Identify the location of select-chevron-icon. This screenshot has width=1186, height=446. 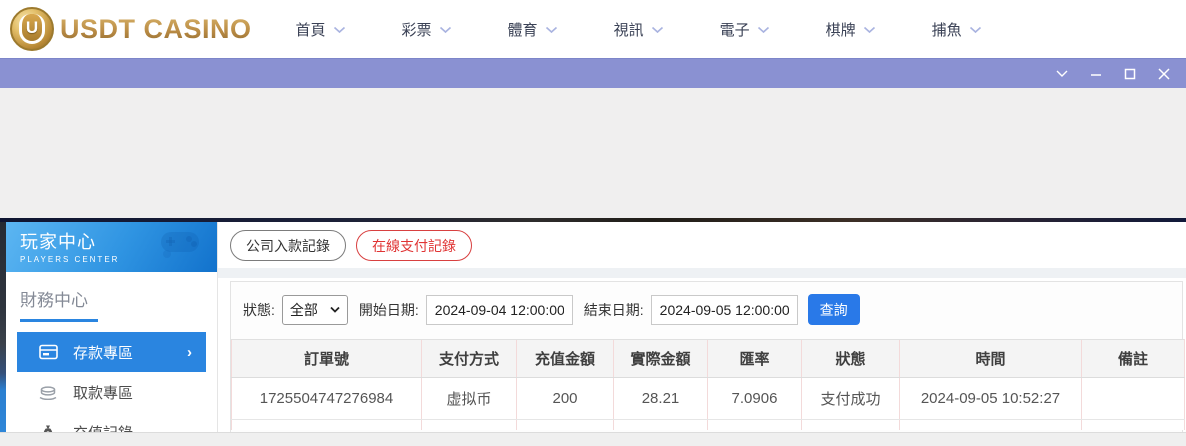
(335, 309).